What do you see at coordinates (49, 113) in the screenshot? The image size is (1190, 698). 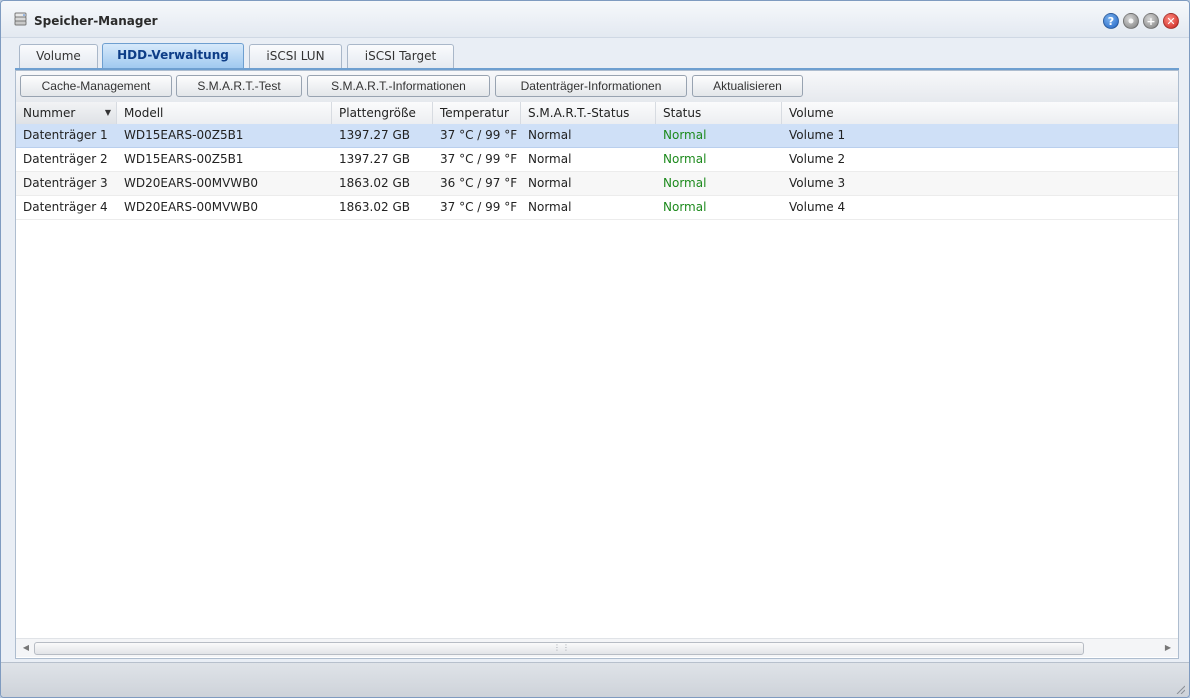 I see `column-header-label: Nummer` at bounding box center [49, 113].